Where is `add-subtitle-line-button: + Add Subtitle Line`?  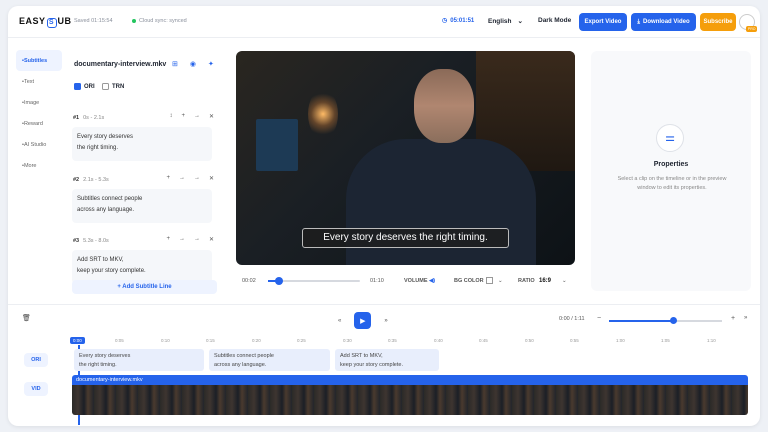
add-subtitle-line-button: + Add Subtitle Line is located at coordinates (144, 287).